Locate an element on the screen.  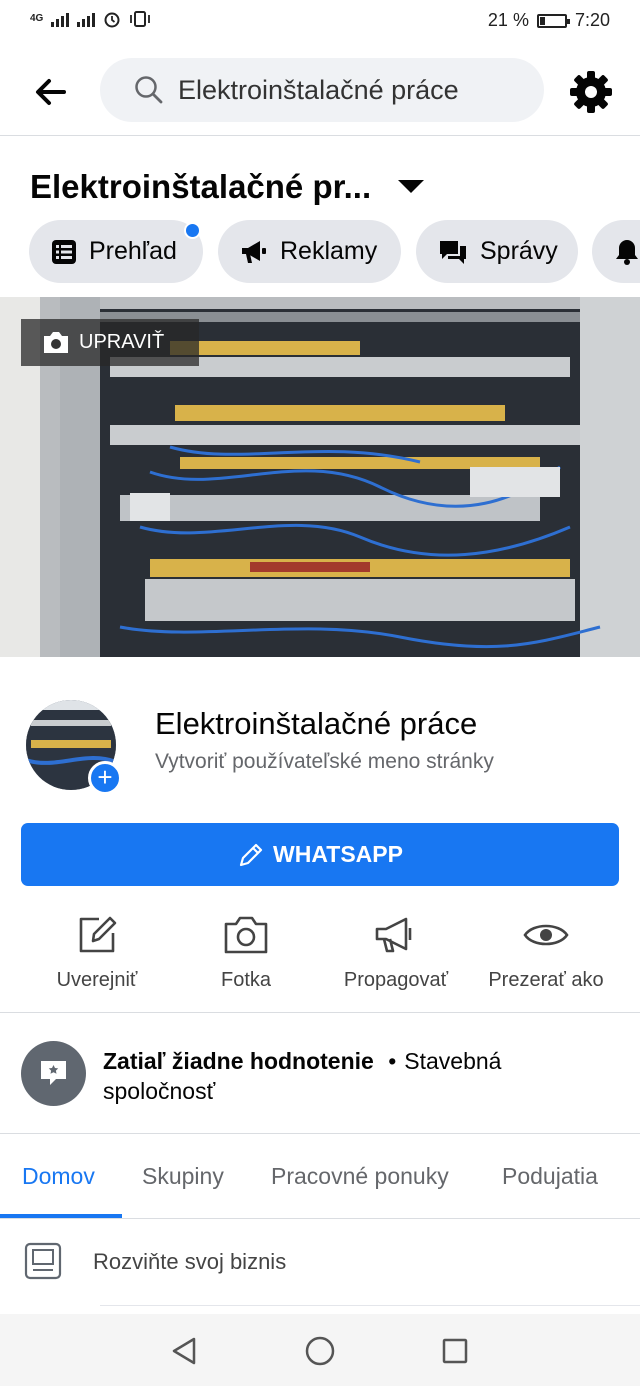
recents-icon is located at coordinates (455, 1351).